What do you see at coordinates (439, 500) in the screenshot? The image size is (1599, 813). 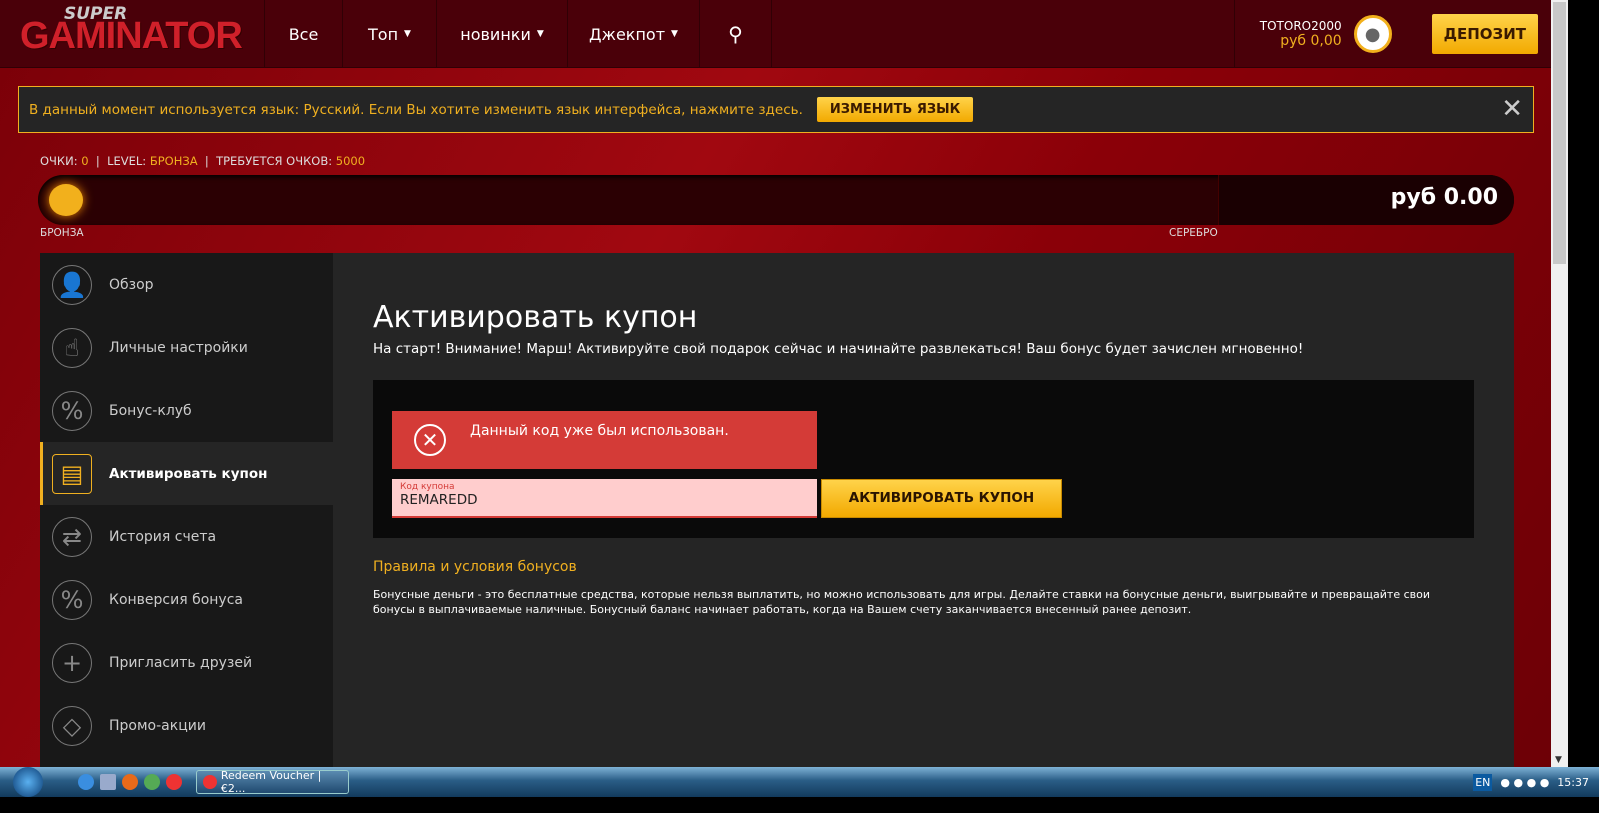 I see `coupon-code-value: REMAREDD` at bounding box center [439, 500].